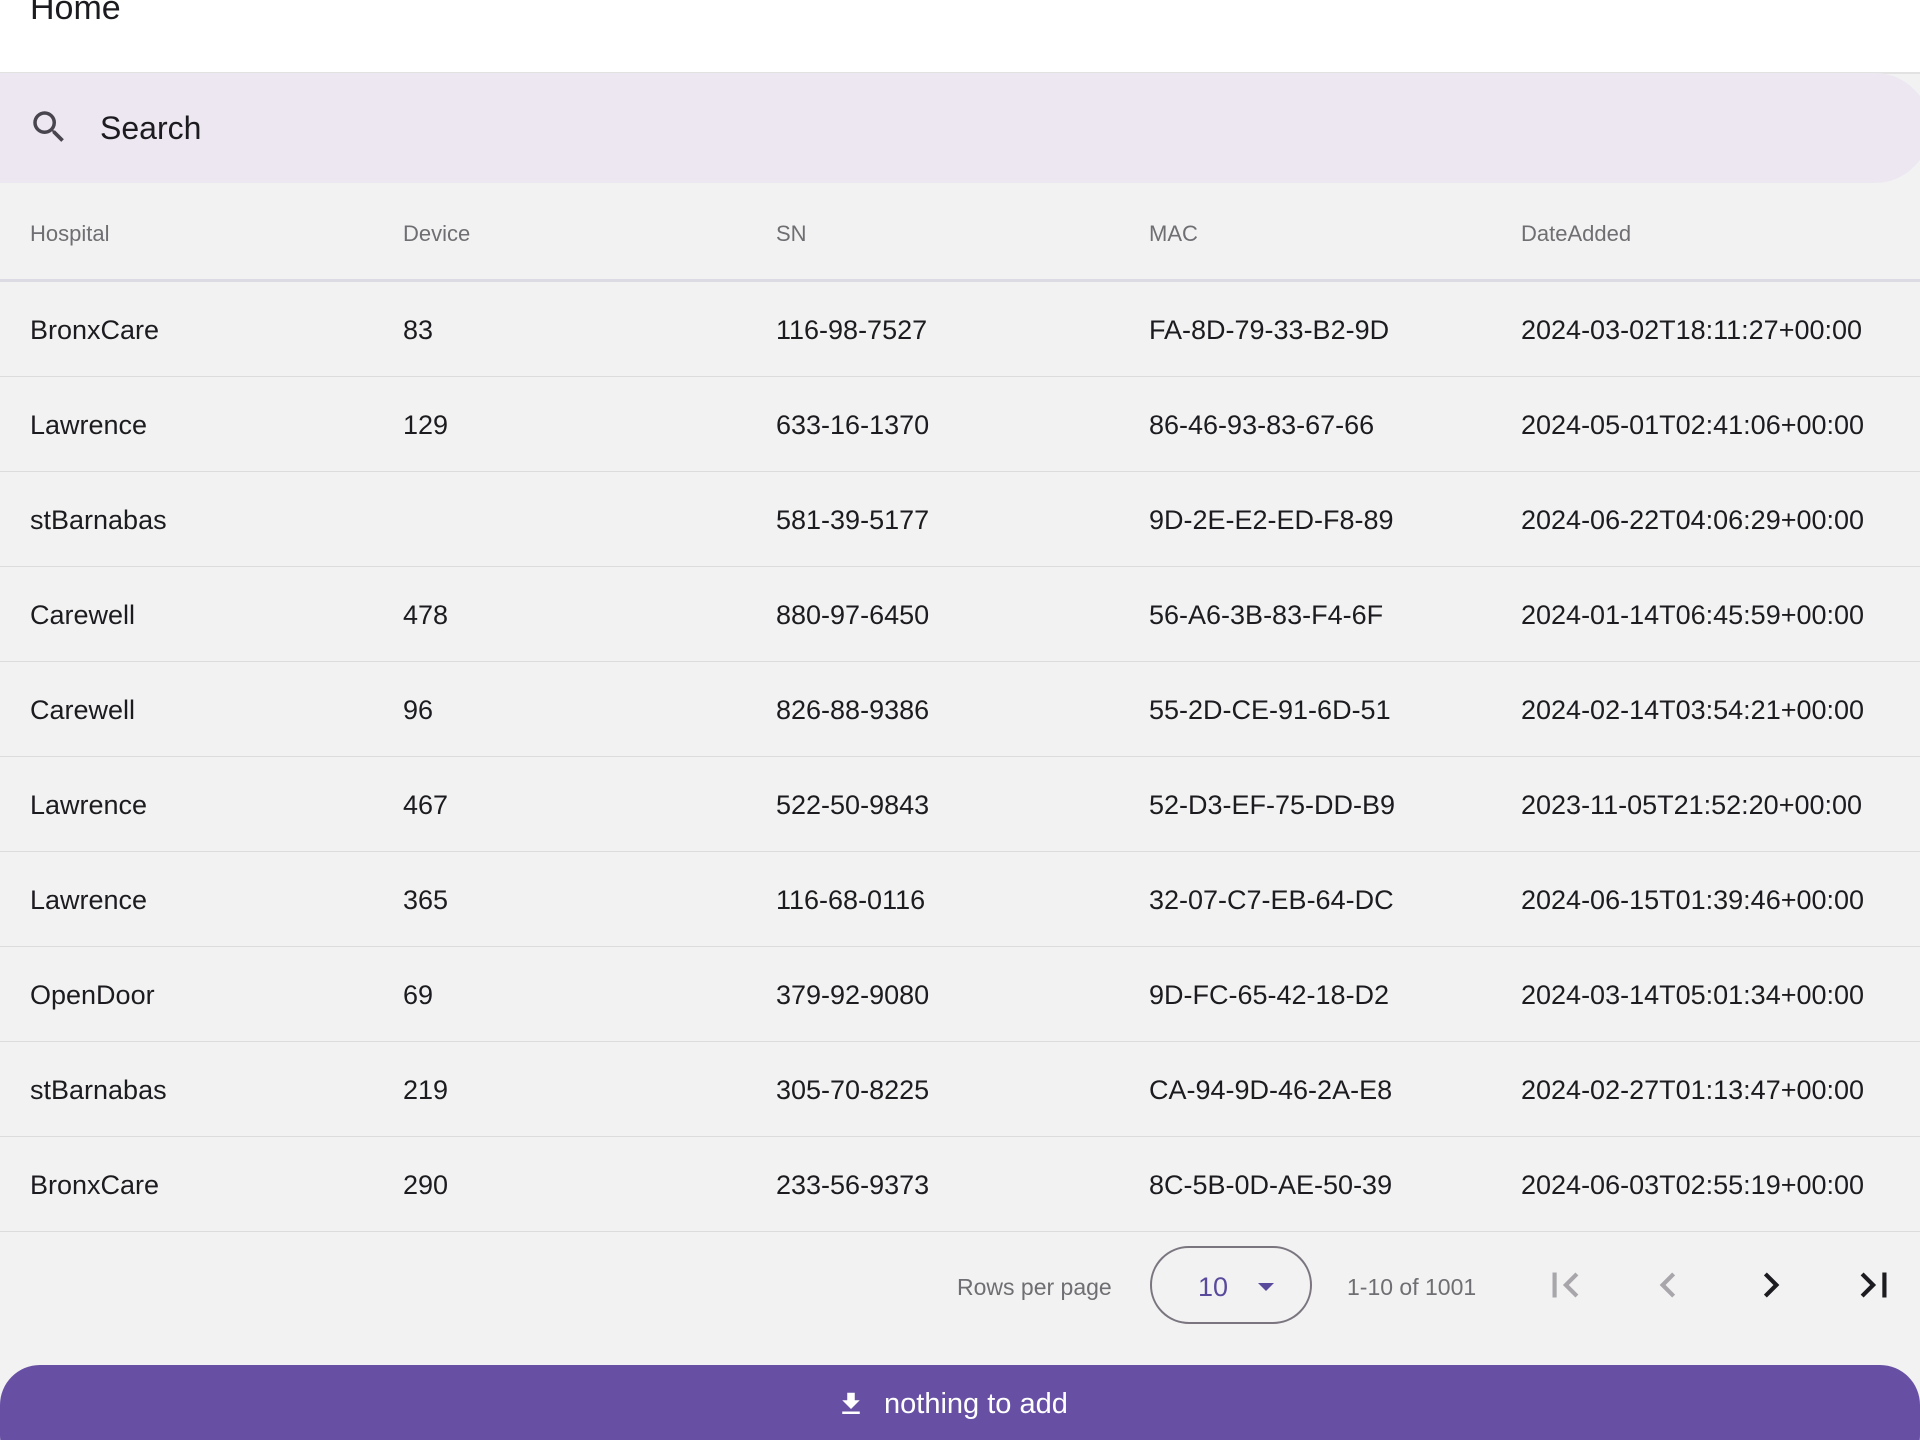  What do you see at coordinates (1213, 1287) in the screenshot?
I see `rows-per-page-value: 10` at bounding box center [1213, 1287].